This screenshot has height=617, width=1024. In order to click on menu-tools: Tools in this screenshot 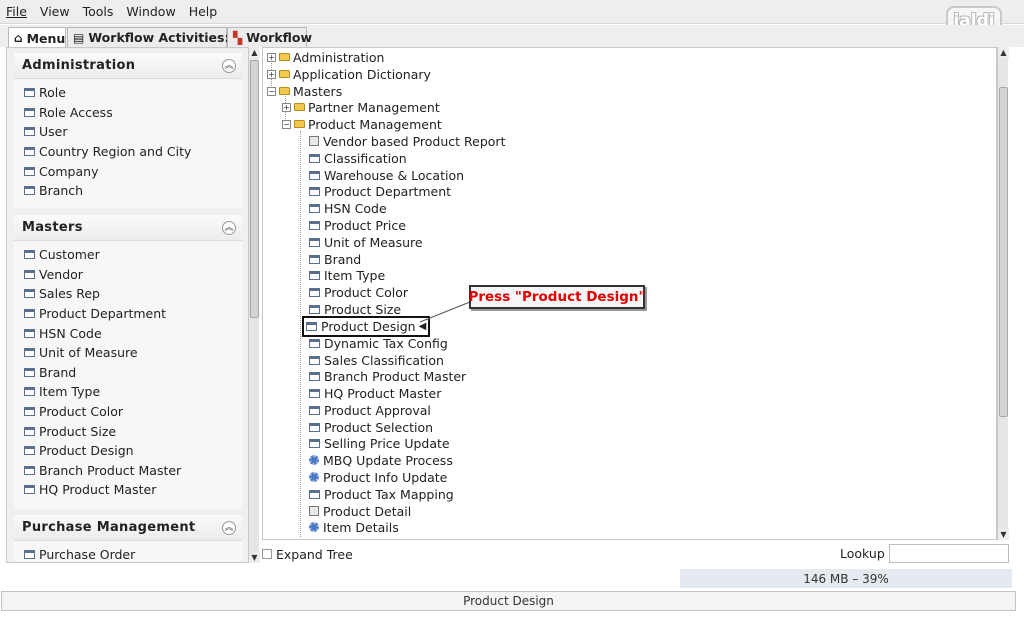, I will do `click(98, 11)`.